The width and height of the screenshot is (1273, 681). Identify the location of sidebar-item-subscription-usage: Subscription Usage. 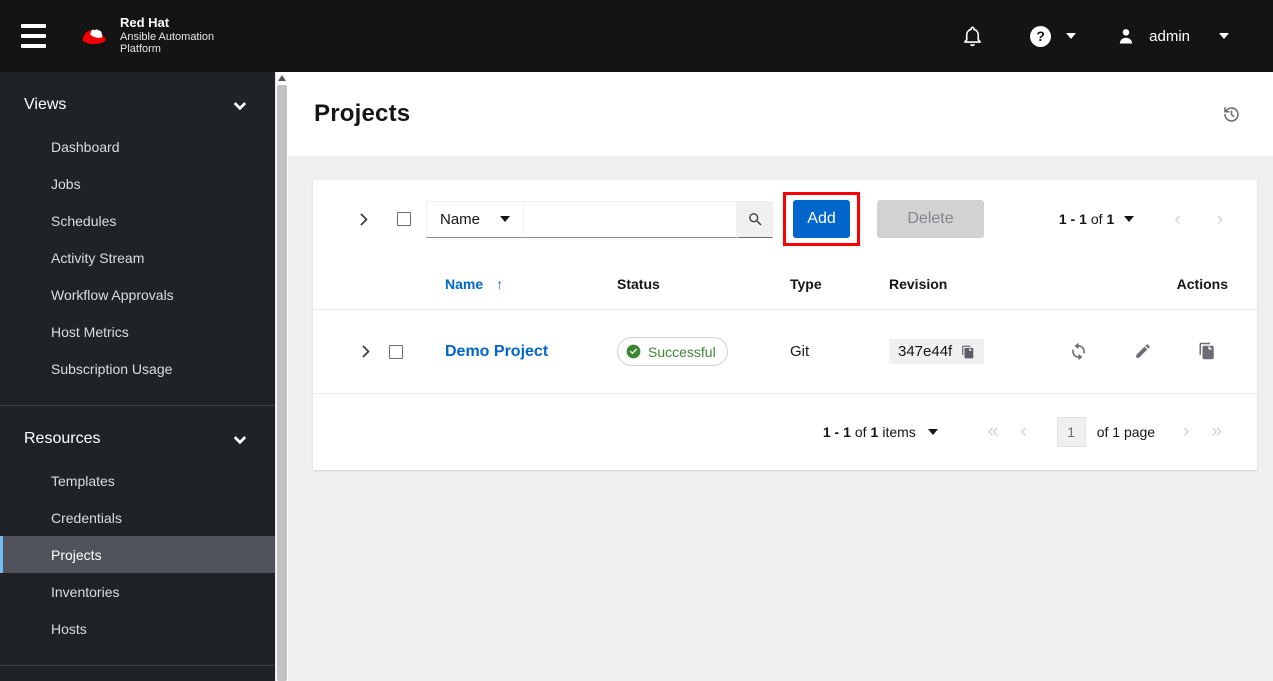
(137, 368).